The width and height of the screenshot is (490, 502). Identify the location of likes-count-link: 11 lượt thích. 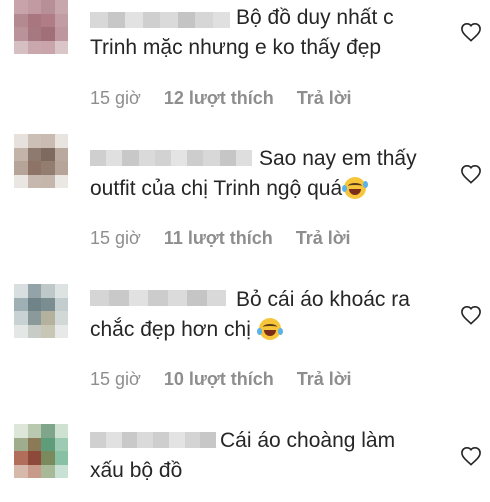
(218, 238).